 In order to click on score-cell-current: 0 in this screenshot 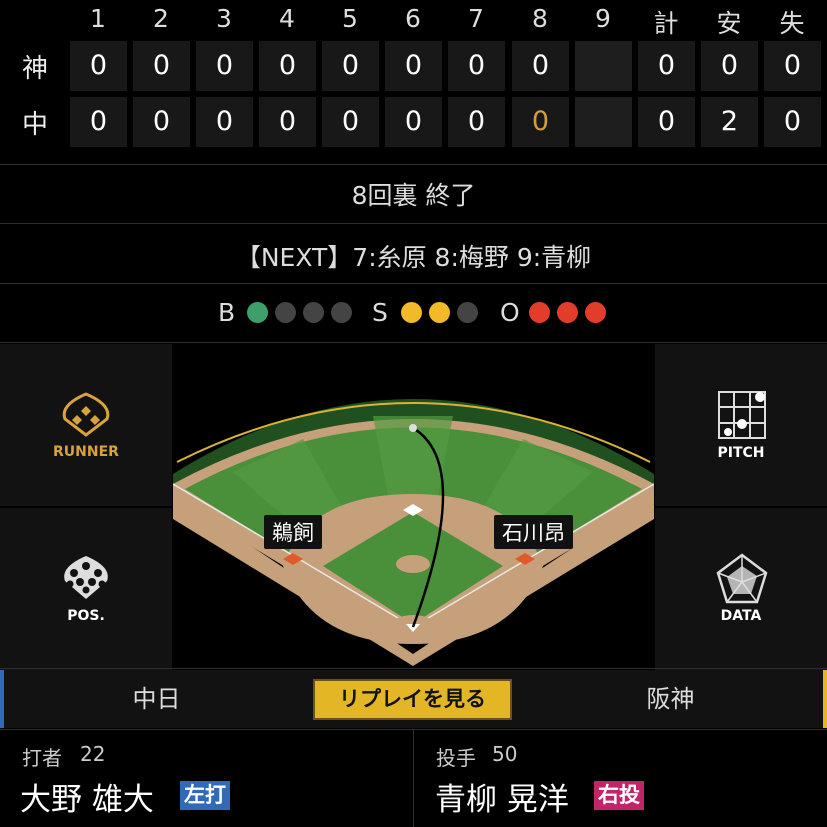, I will do `click(540, 122)`.